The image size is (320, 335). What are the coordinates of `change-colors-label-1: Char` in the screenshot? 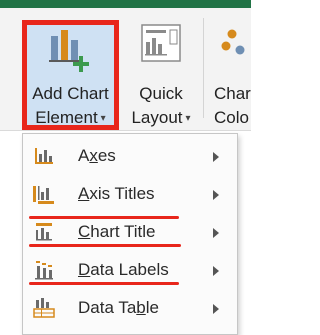 It's located at (232, 93).